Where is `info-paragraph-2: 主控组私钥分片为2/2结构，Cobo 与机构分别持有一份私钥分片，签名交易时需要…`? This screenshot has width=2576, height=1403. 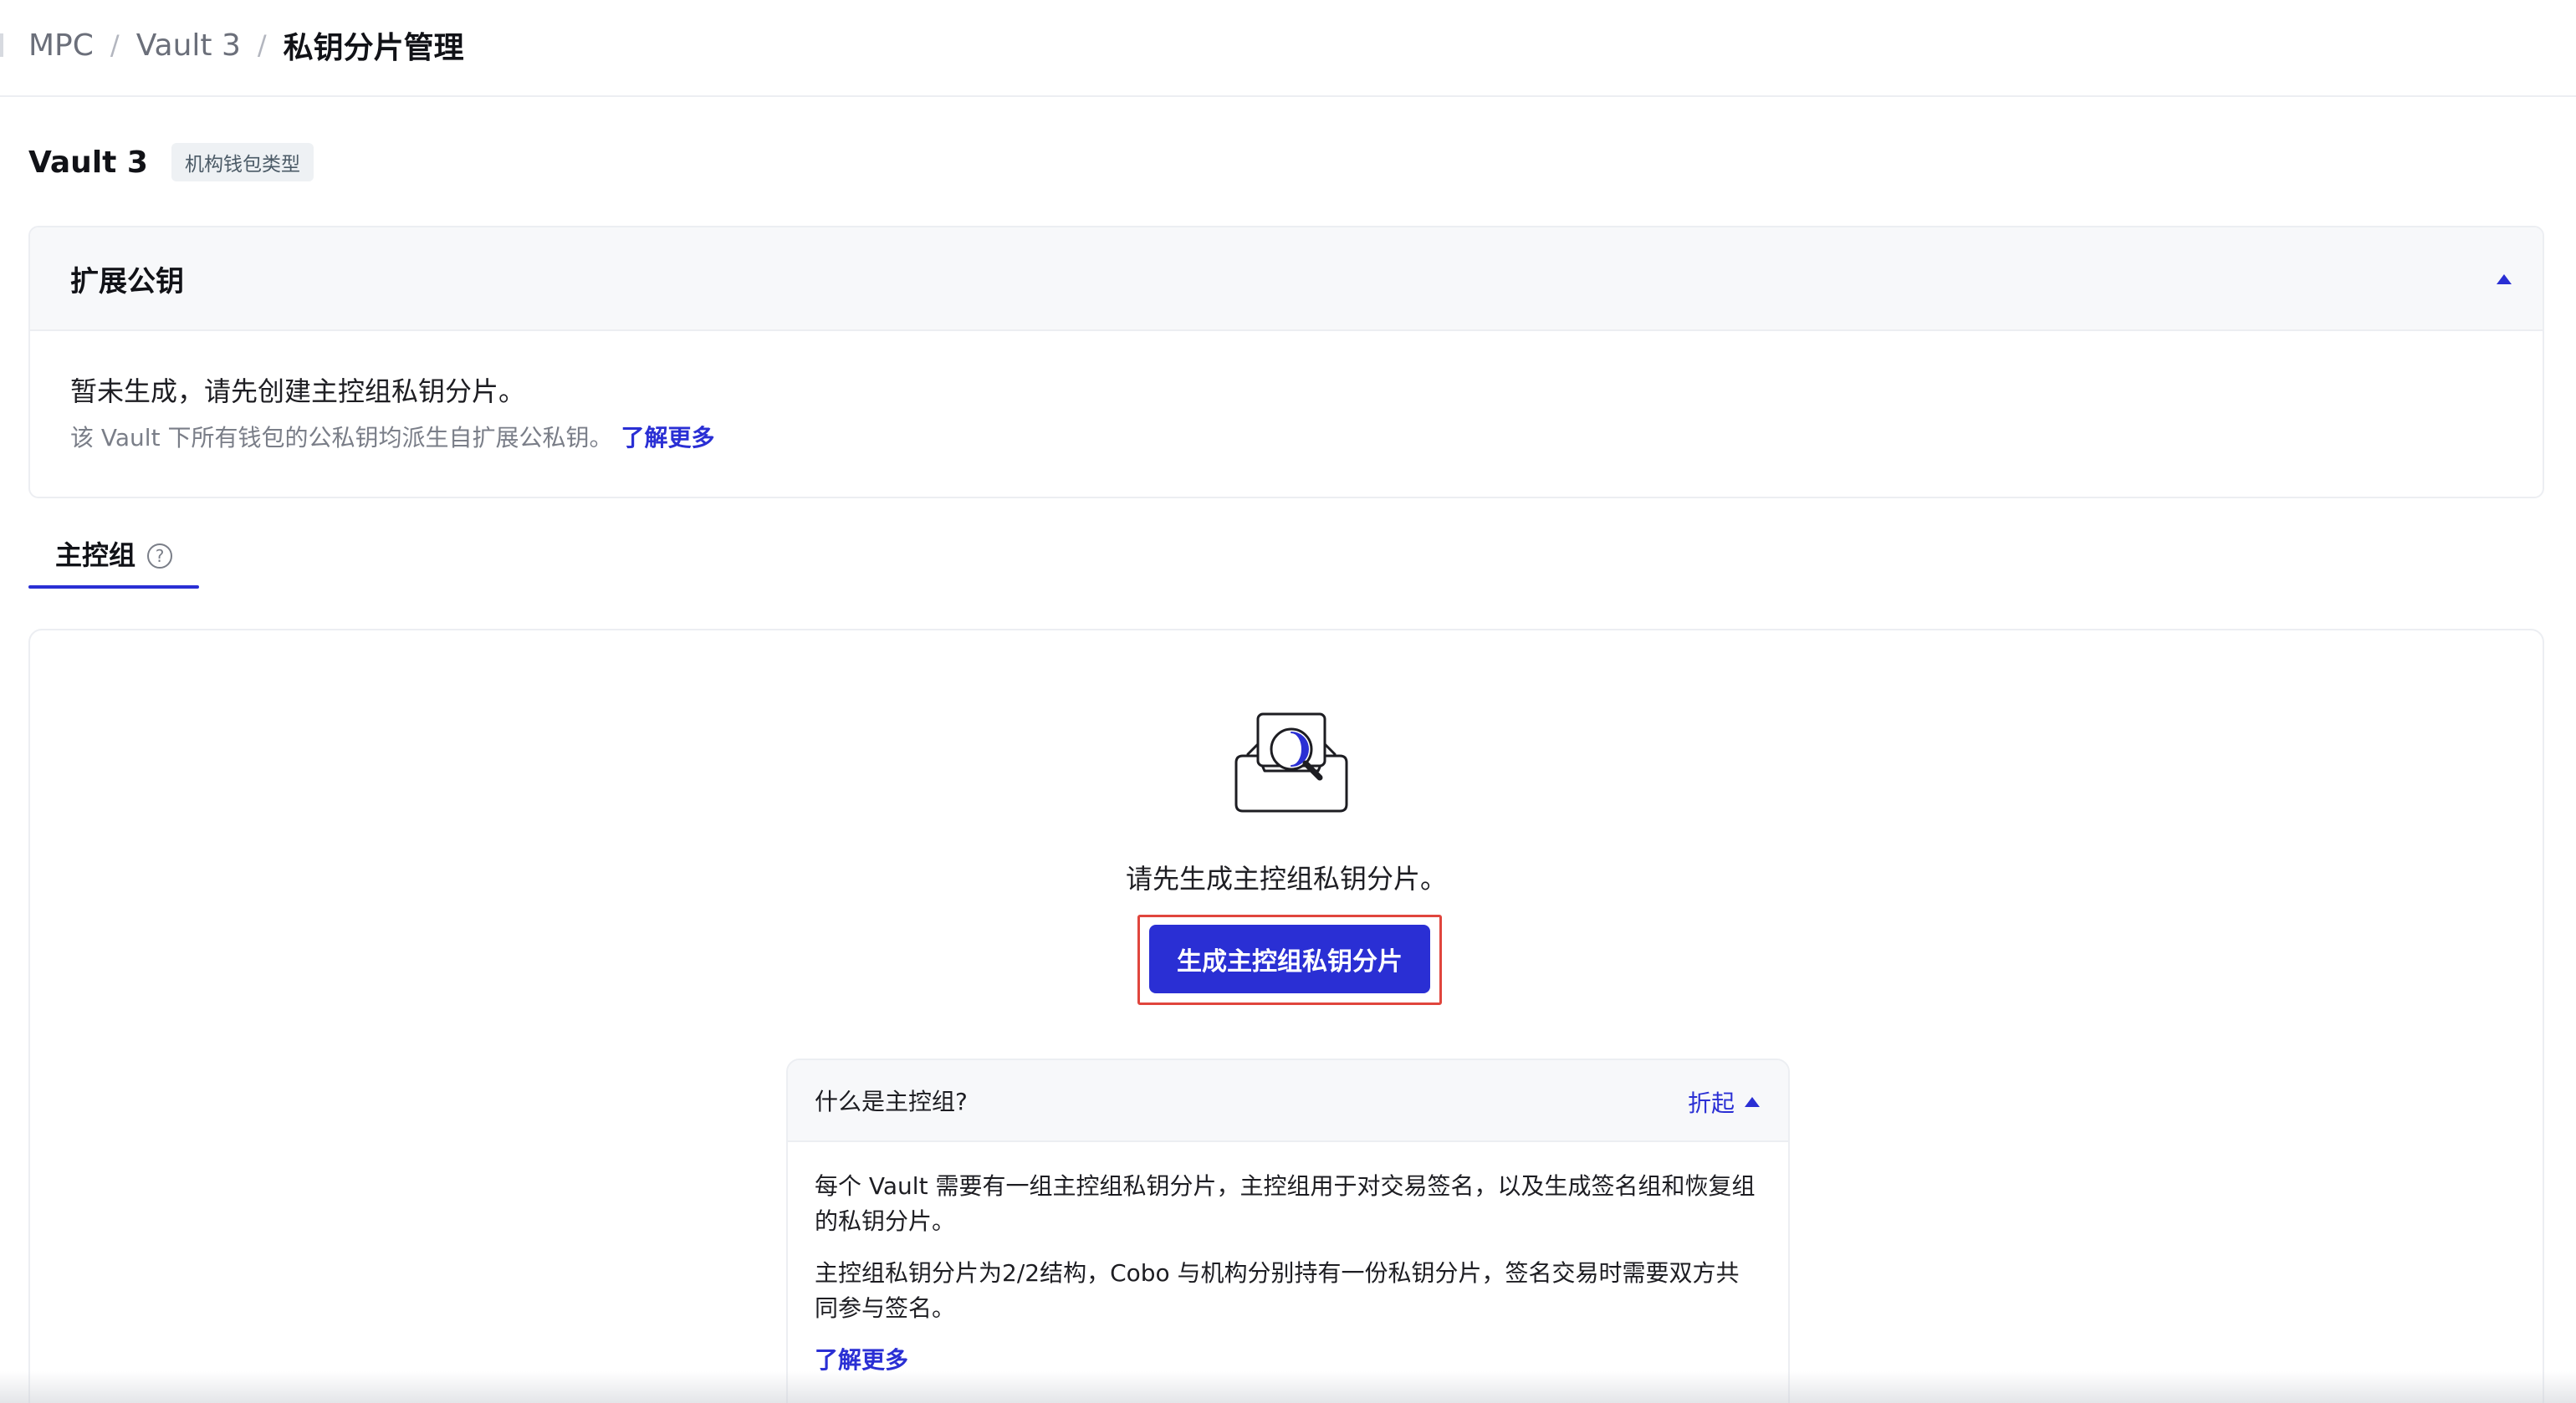
info-paragraph-2: 主控组私钥分片为2/2结构，Cobo 与机构分别持有一份私钥分片，签名交易时需要… is located at coordinates (1288, 1291).